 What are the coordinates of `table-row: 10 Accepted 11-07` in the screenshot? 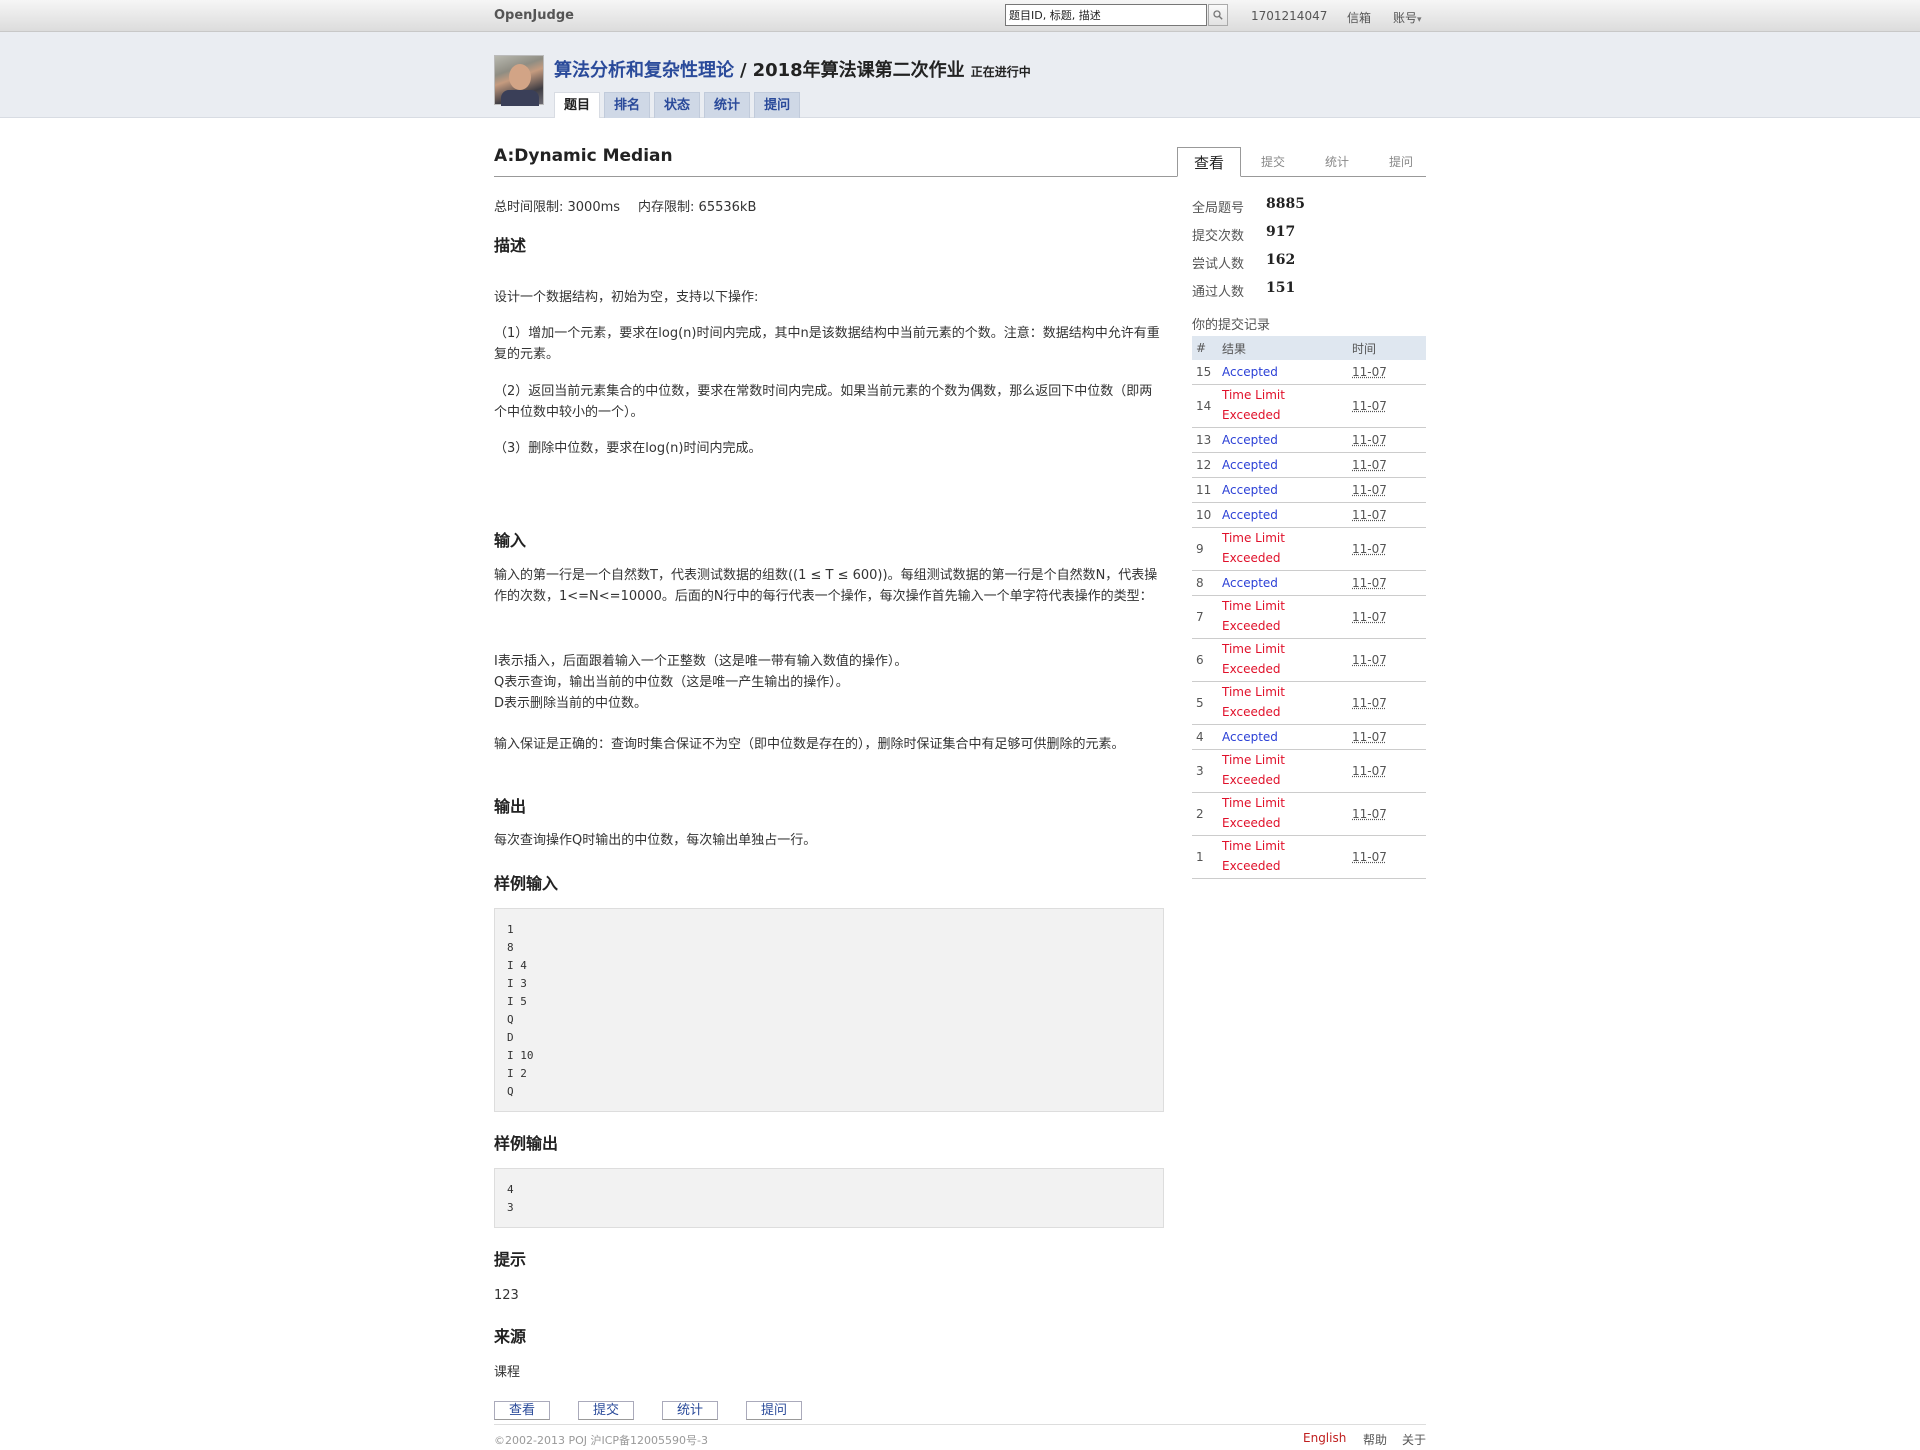 It's located at (1309, 515).